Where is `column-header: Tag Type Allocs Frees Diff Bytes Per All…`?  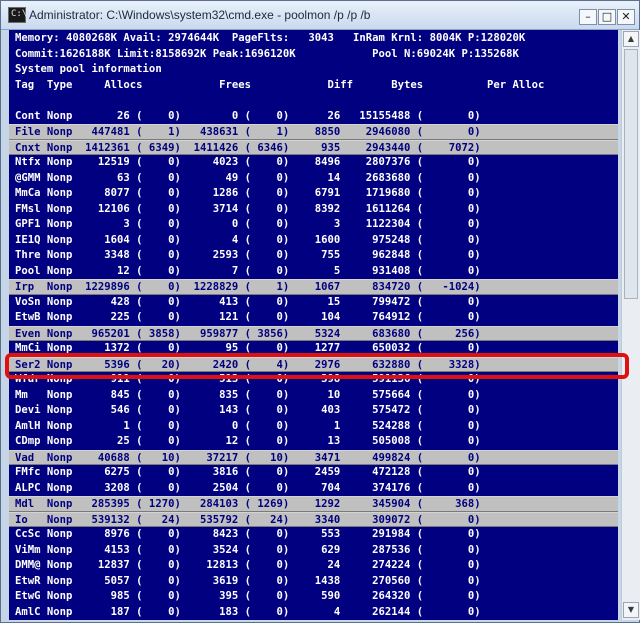 column-header: Tag Type Allocs Frees Diff Bytes Per All… is located at coordinates (280, 84).